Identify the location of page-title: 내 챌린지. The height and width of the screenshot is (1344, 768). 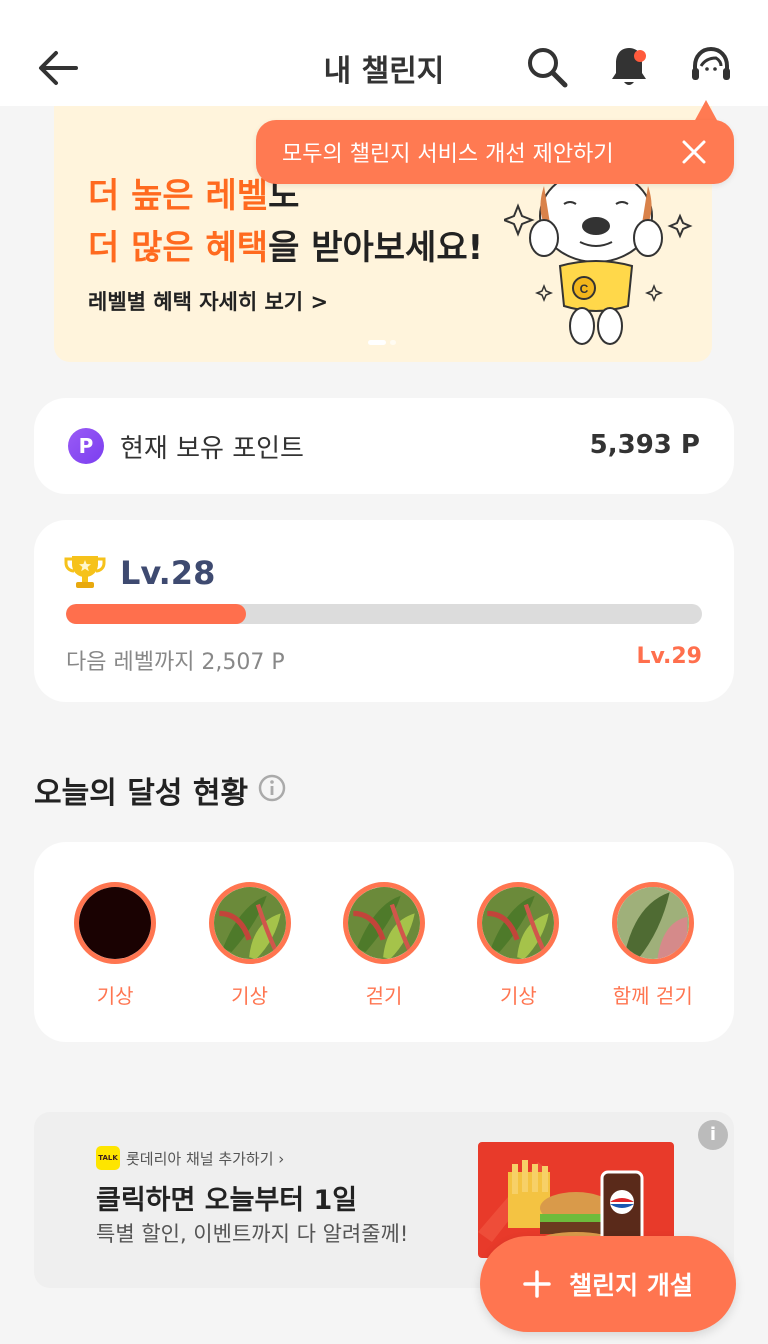
(384, 71).